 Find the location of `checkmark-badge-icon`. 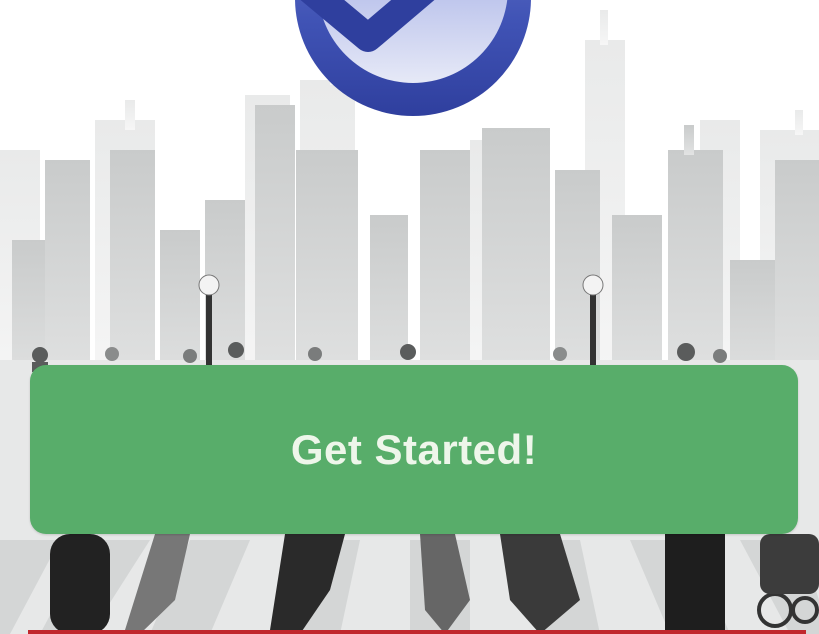

checkmark-badge-icon is located at coordinates (384, 59).